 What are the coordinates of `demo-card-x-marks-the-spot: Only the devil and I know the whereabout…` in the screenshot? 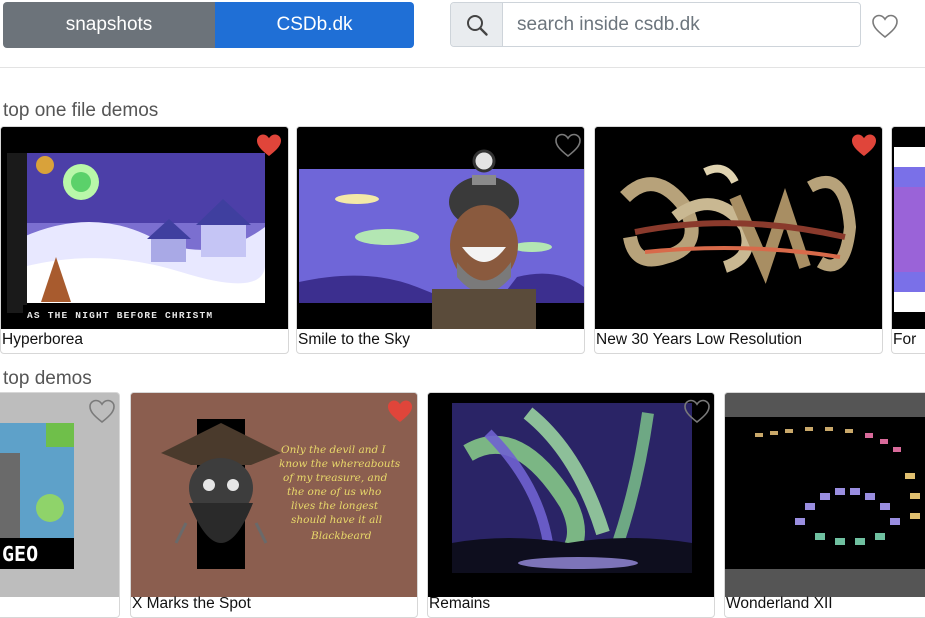 It's located at (274, 505).